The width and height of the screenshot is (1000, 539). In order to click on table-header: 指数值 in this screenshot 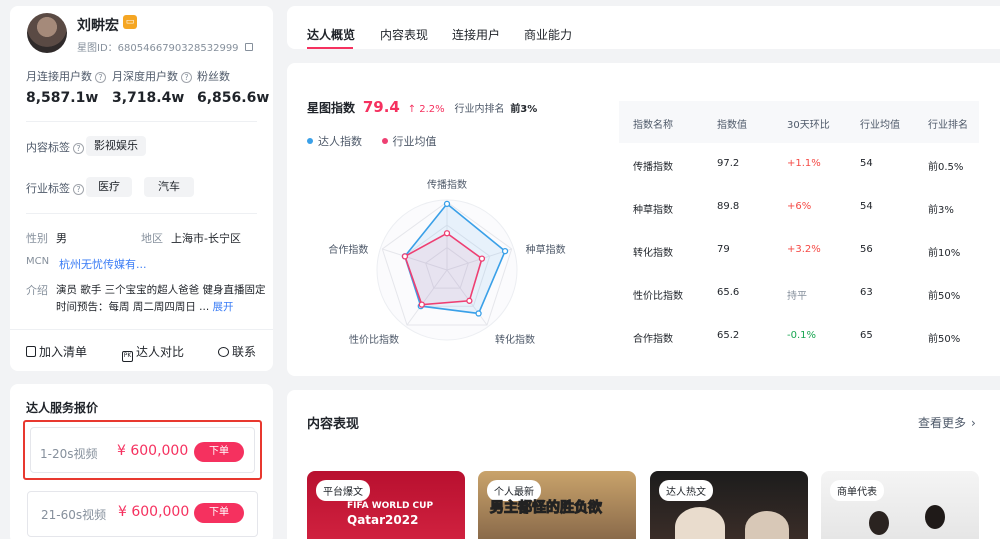, I will do `click(732, 125)`.